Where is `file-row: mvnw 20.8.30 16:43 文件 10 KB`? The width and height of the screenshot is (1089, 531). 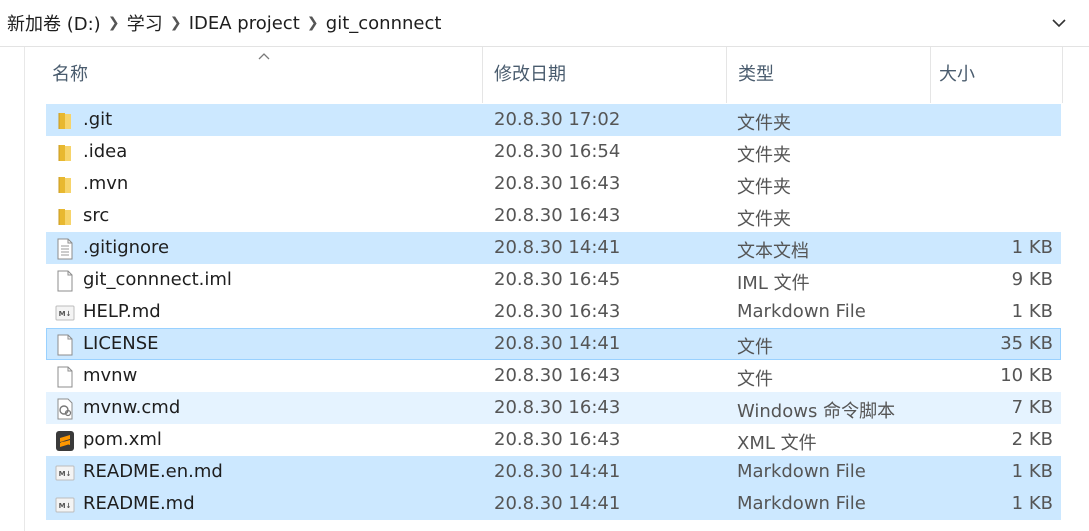 file-row: mvnw 20.8.30 16:43 文件 10 KB is located at coordinates (553, 376).